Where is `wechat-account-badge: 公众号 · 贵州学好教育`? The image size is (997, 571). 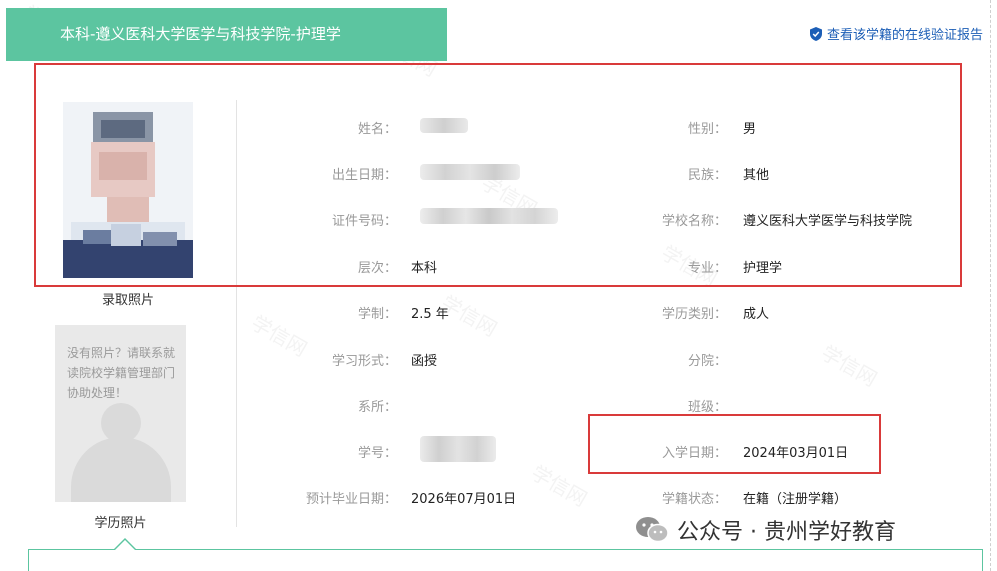
wechat-account-badge: 公众号 · 贵州学好教育 is located at coordinates (765, 530).